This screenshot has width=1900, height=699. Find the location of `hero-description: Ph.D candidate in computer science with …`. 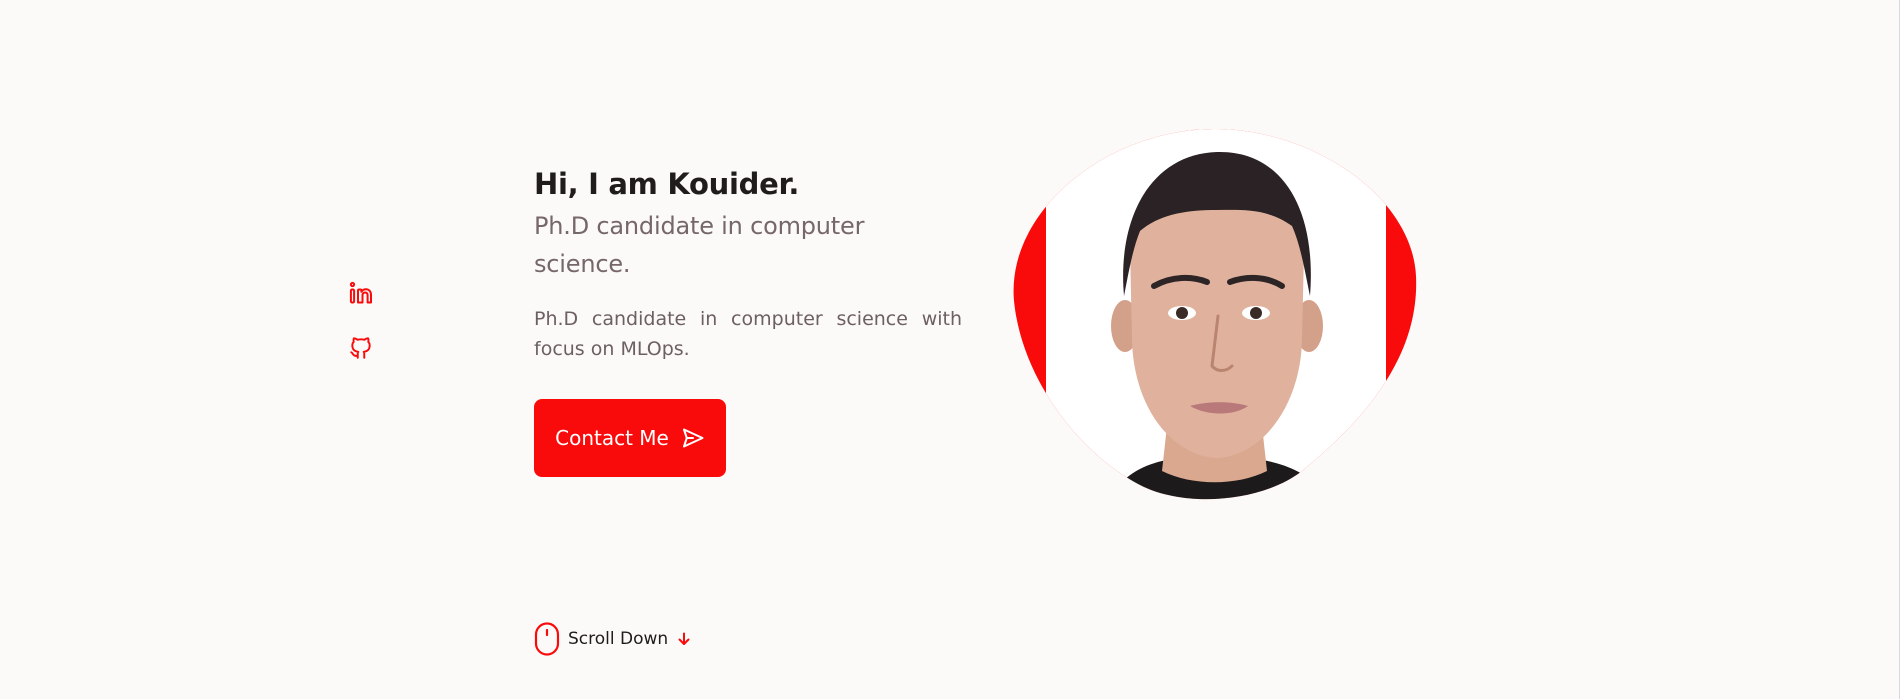

hero-description: Ph.D candidate in computer science with … is located at coordinates (748, 334).